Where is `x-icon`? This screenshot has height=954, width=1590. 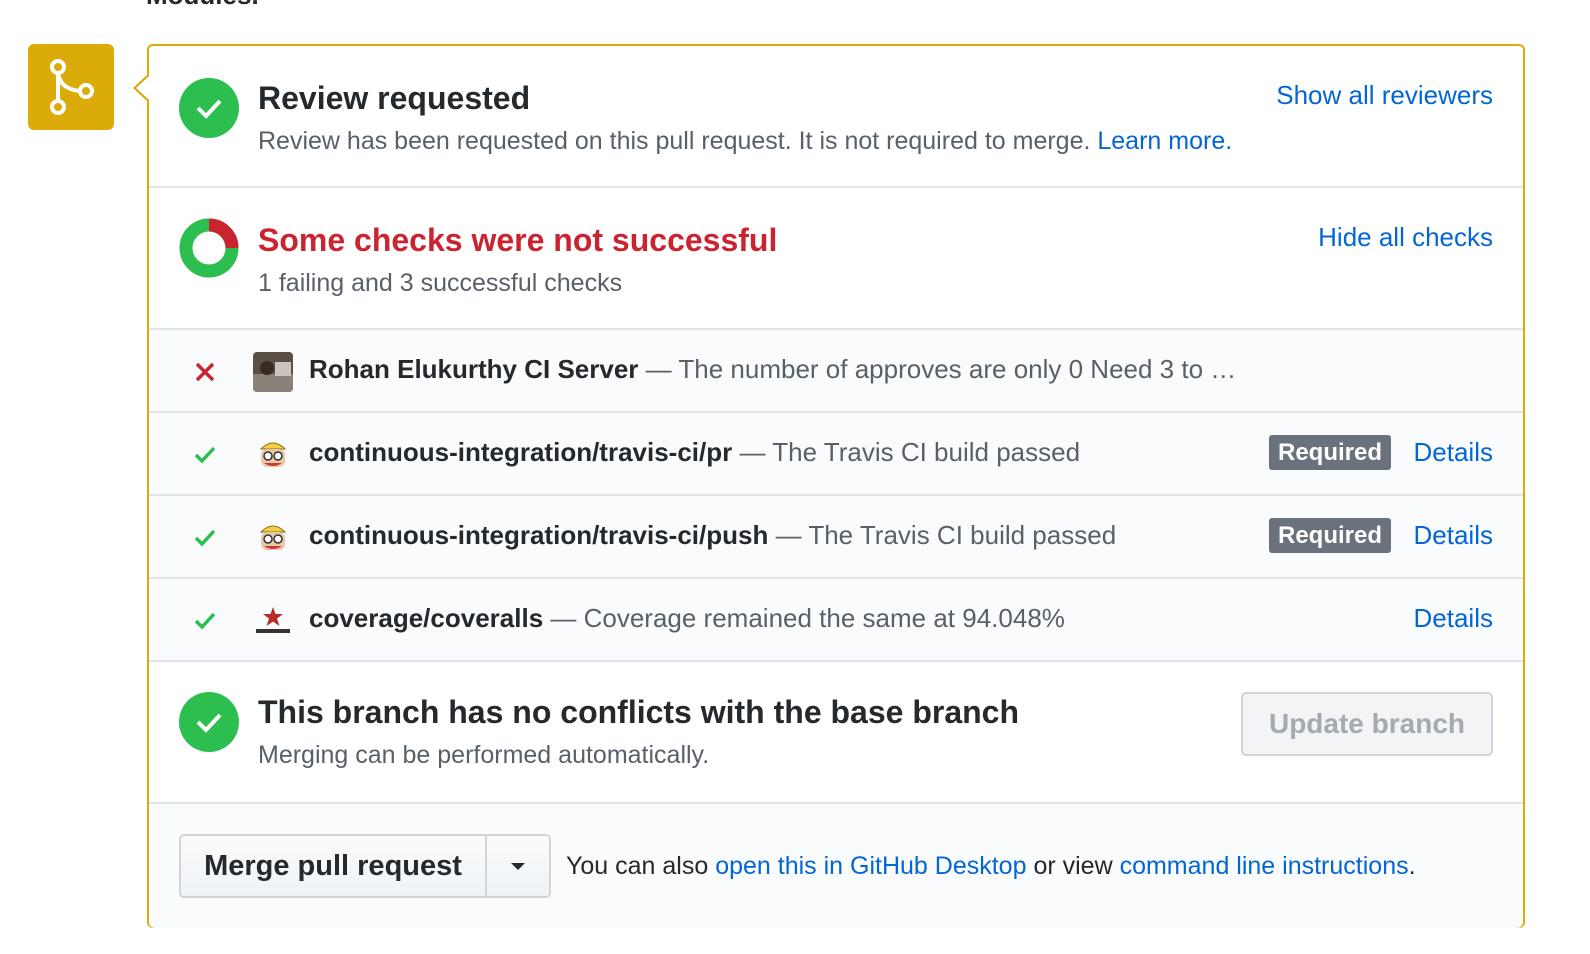 x-icon is located at coordinates (205, 372).